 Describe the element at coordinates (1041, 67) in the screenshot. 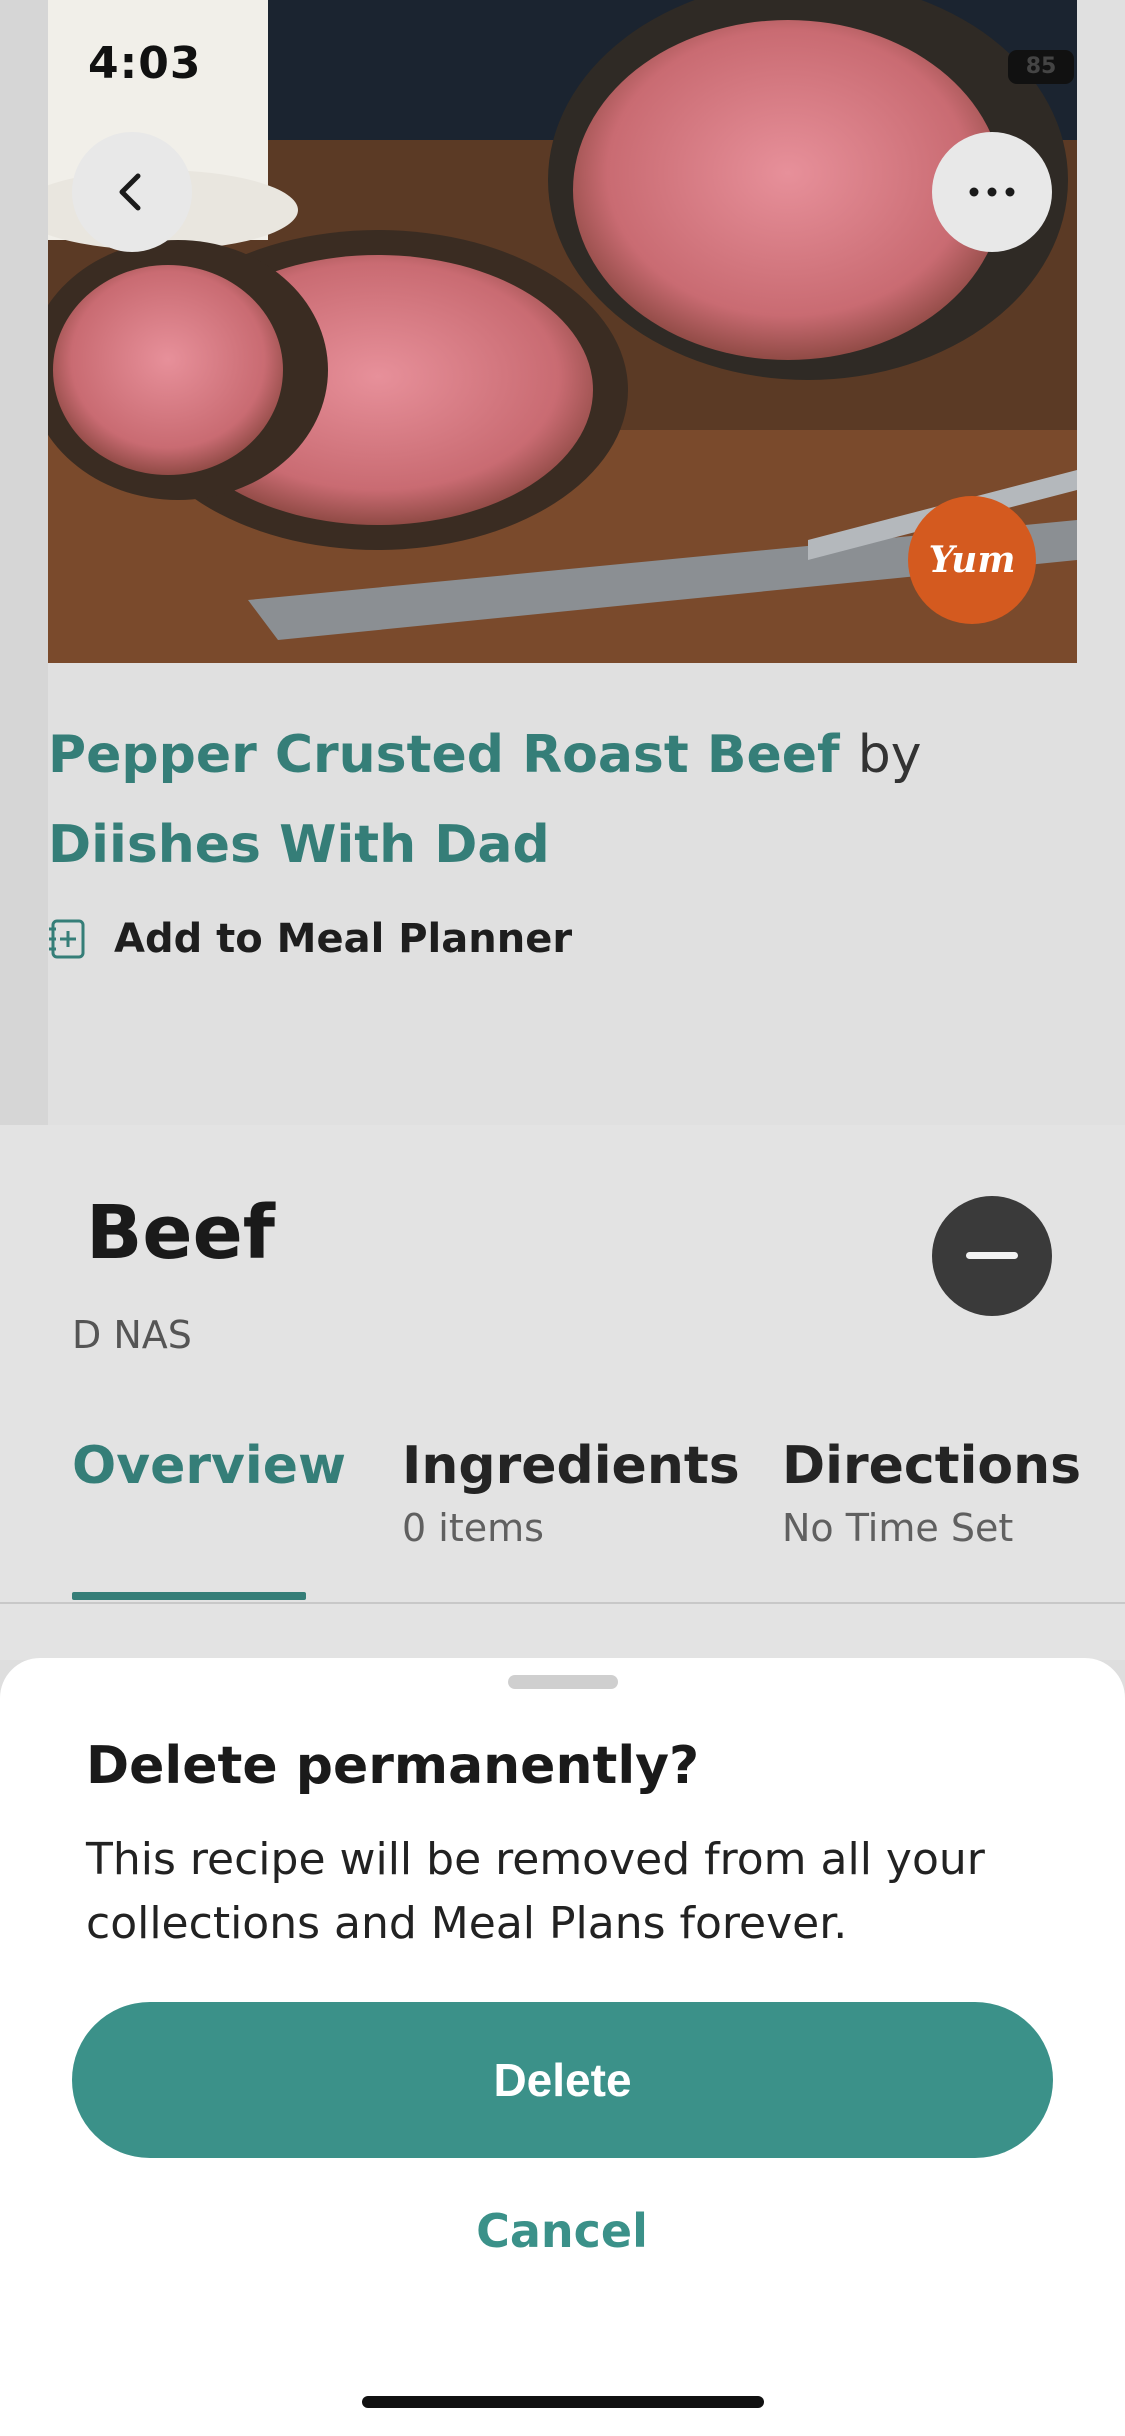

I see `battery-indicator: 85` at that location.